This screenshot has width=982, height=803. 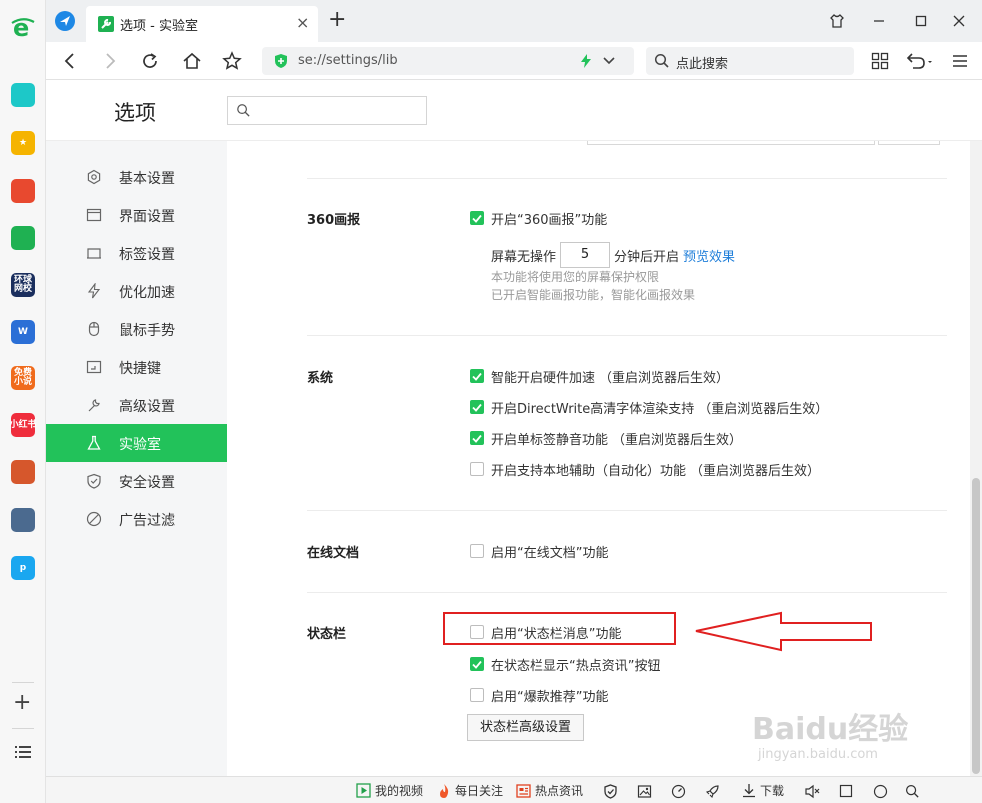 I want to click on settings-search-input, so click(x=327, y=110).